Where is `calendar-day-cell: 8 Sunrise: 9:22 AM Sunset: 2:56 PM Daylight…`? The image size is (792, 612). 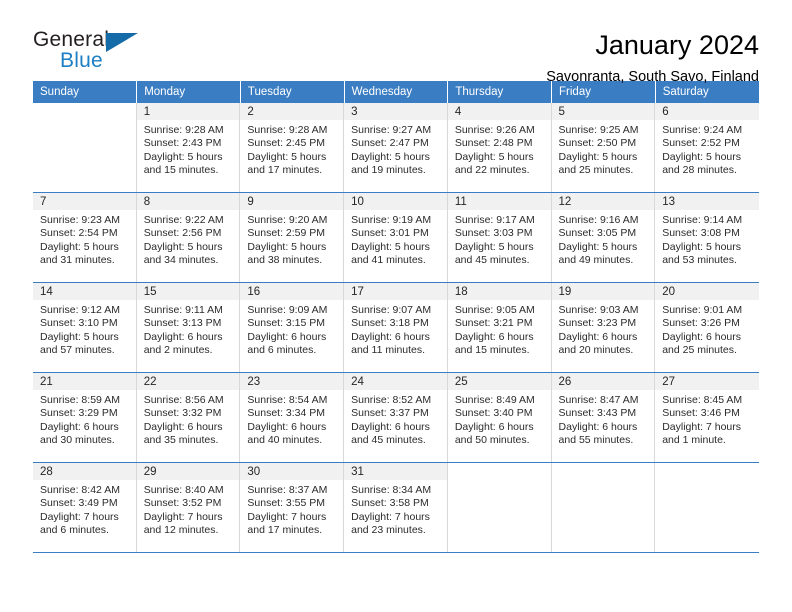 calendar-day-cell: 8 Sunrise: 9:22 AM Sunset: 2:56 PM Daylight… is located at coordinates (188, 237).